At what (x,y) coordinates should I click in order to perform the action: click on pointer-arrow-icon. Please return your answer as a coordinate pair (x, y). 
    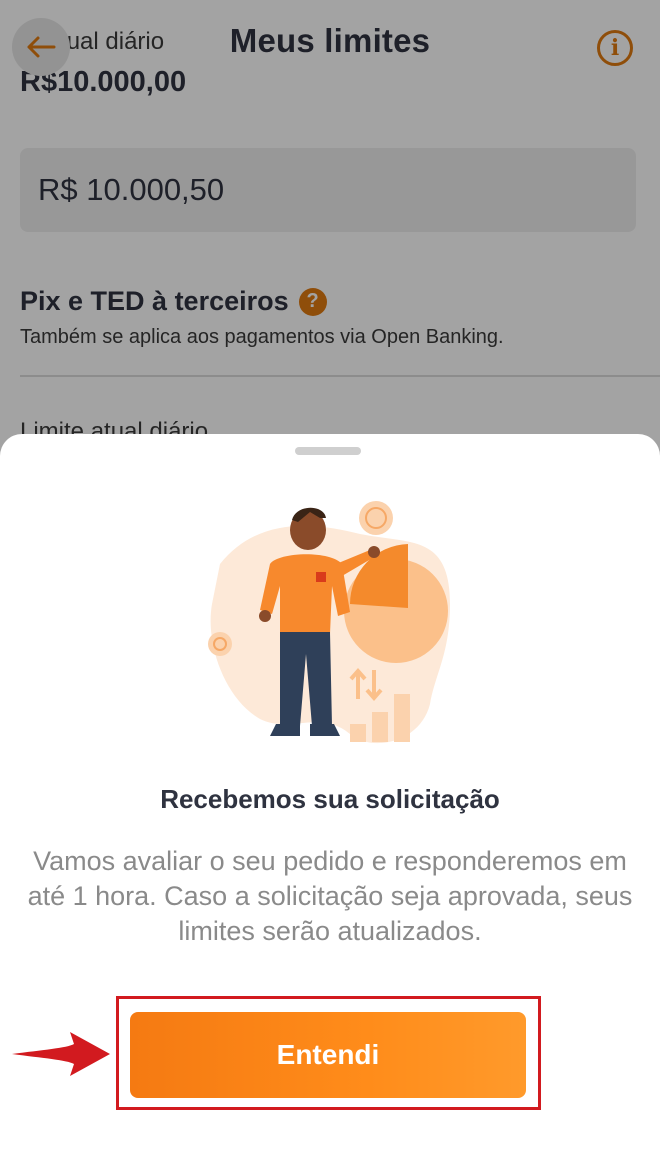
    Looking at the image, I should click on (61, 1054).